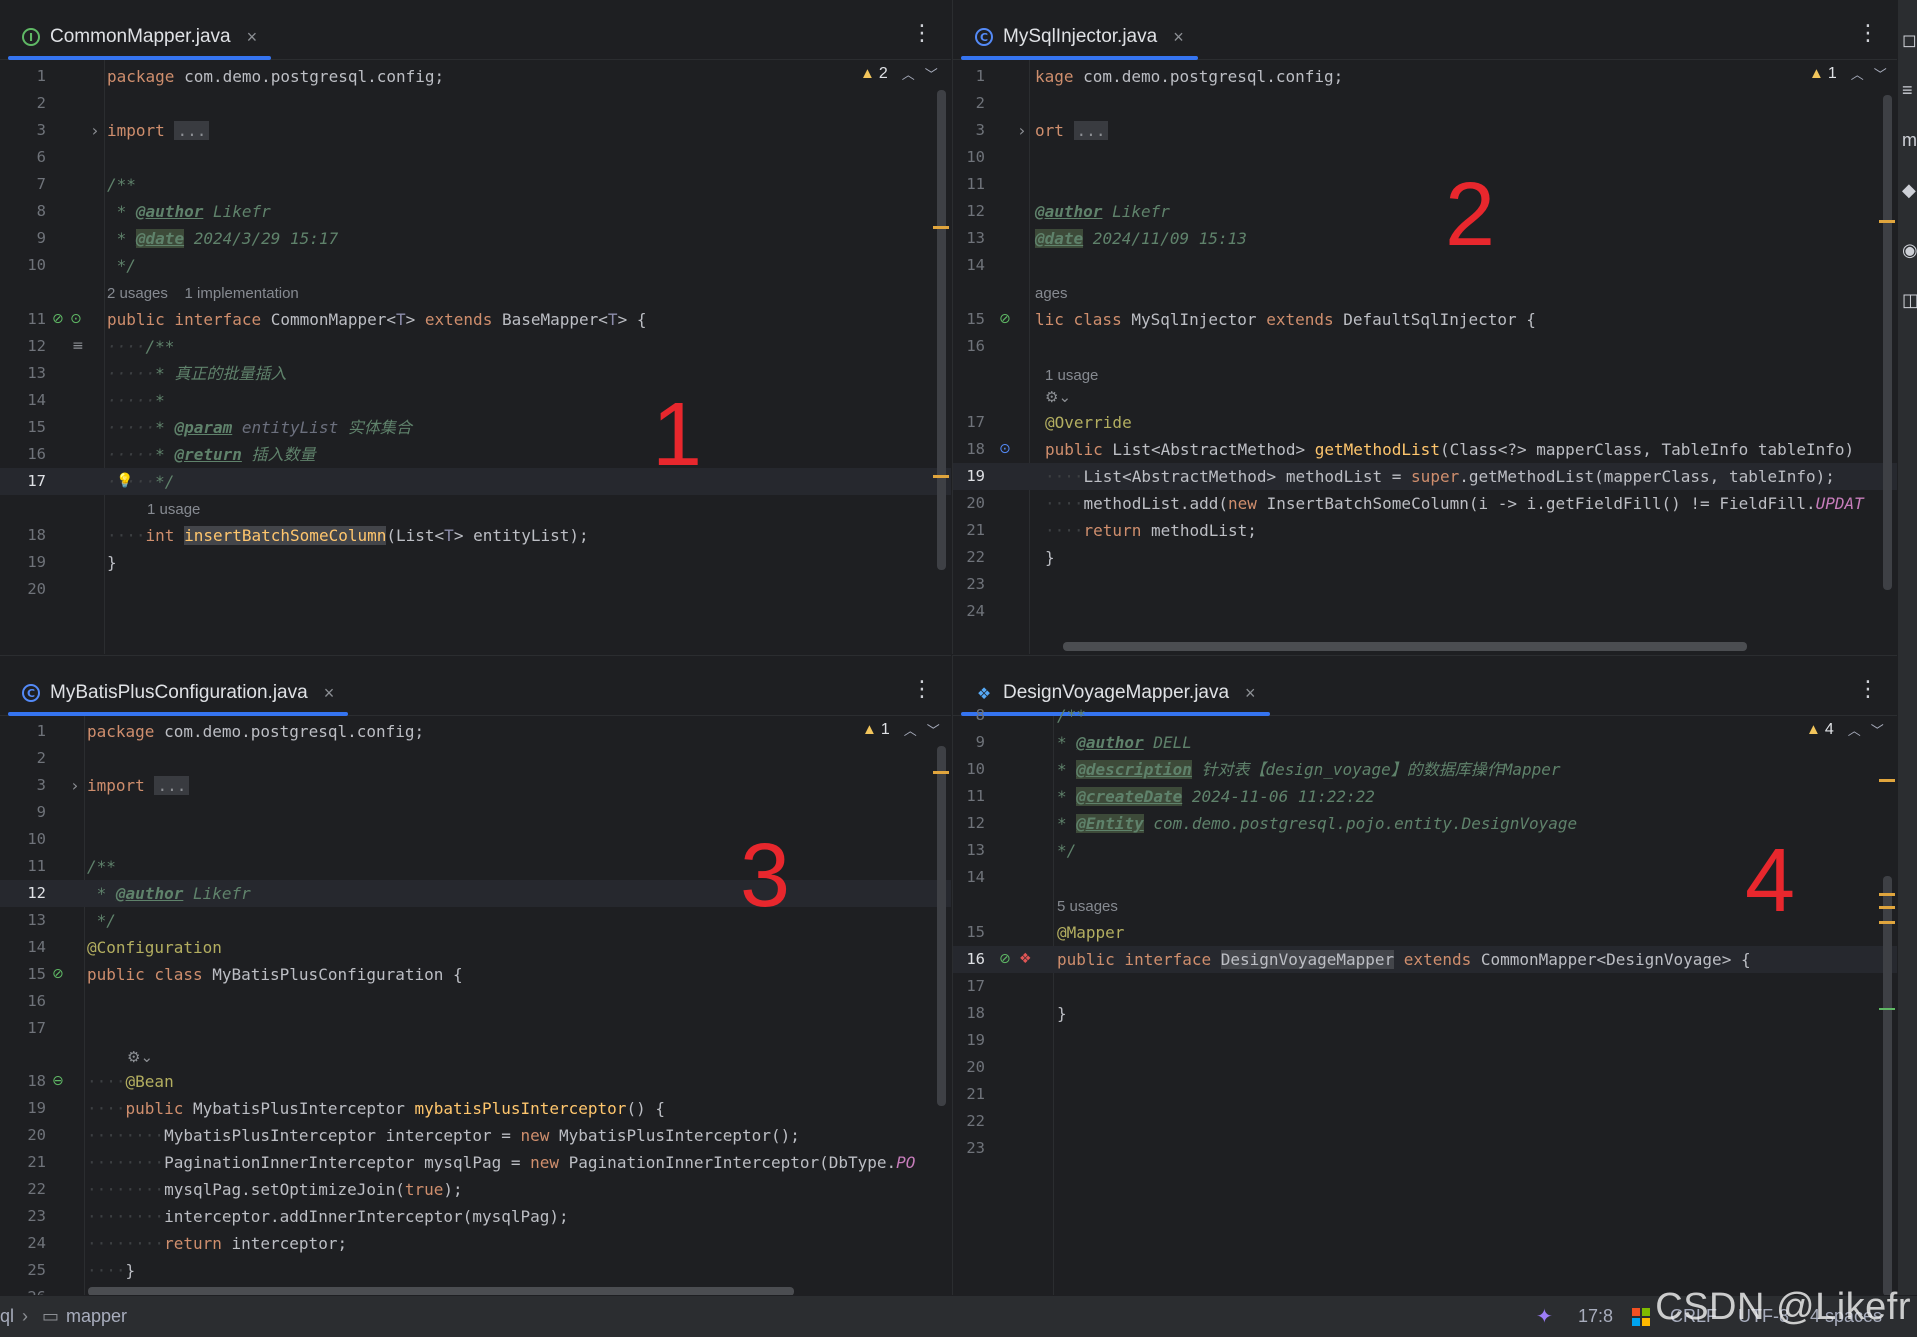  I want to click on code-line: 8 * @author Likefr, so click(153, 211).